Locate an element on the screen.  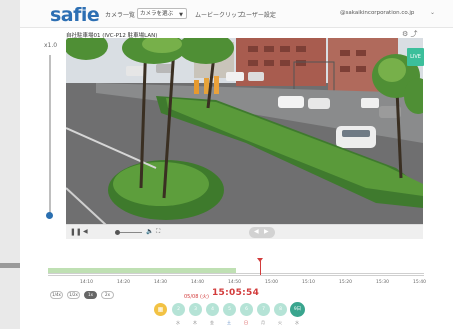
speed-button: 2x is located at coordinates (107, 295).